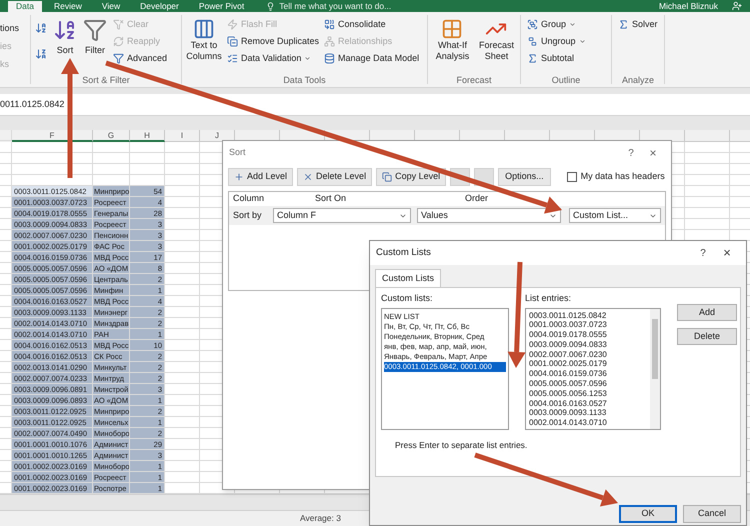  Describe the element at coordinates (638, 25) in the screenshot. I see `solver-button: Solver` at that location.